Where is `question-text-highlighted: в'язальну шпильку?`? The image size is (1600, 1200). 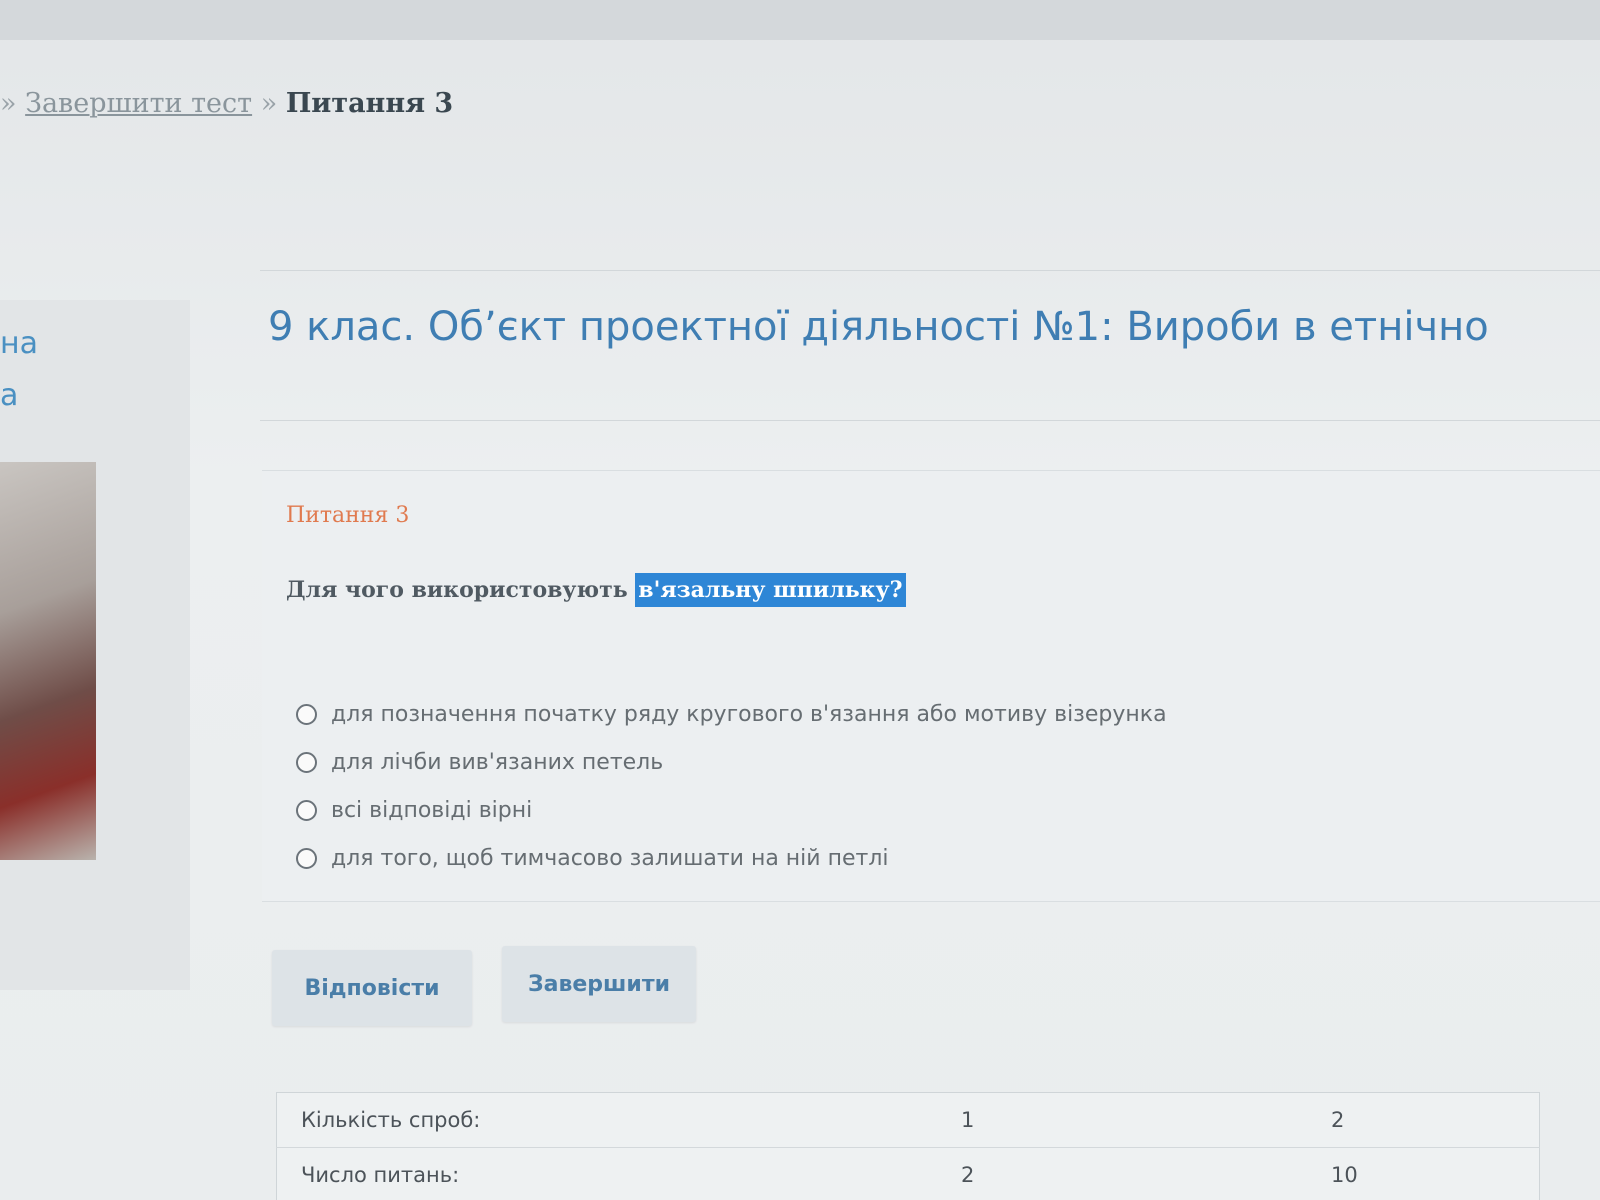 question-text-highlighted: в'язальну шпильку? is located at coordinates (770, 590).